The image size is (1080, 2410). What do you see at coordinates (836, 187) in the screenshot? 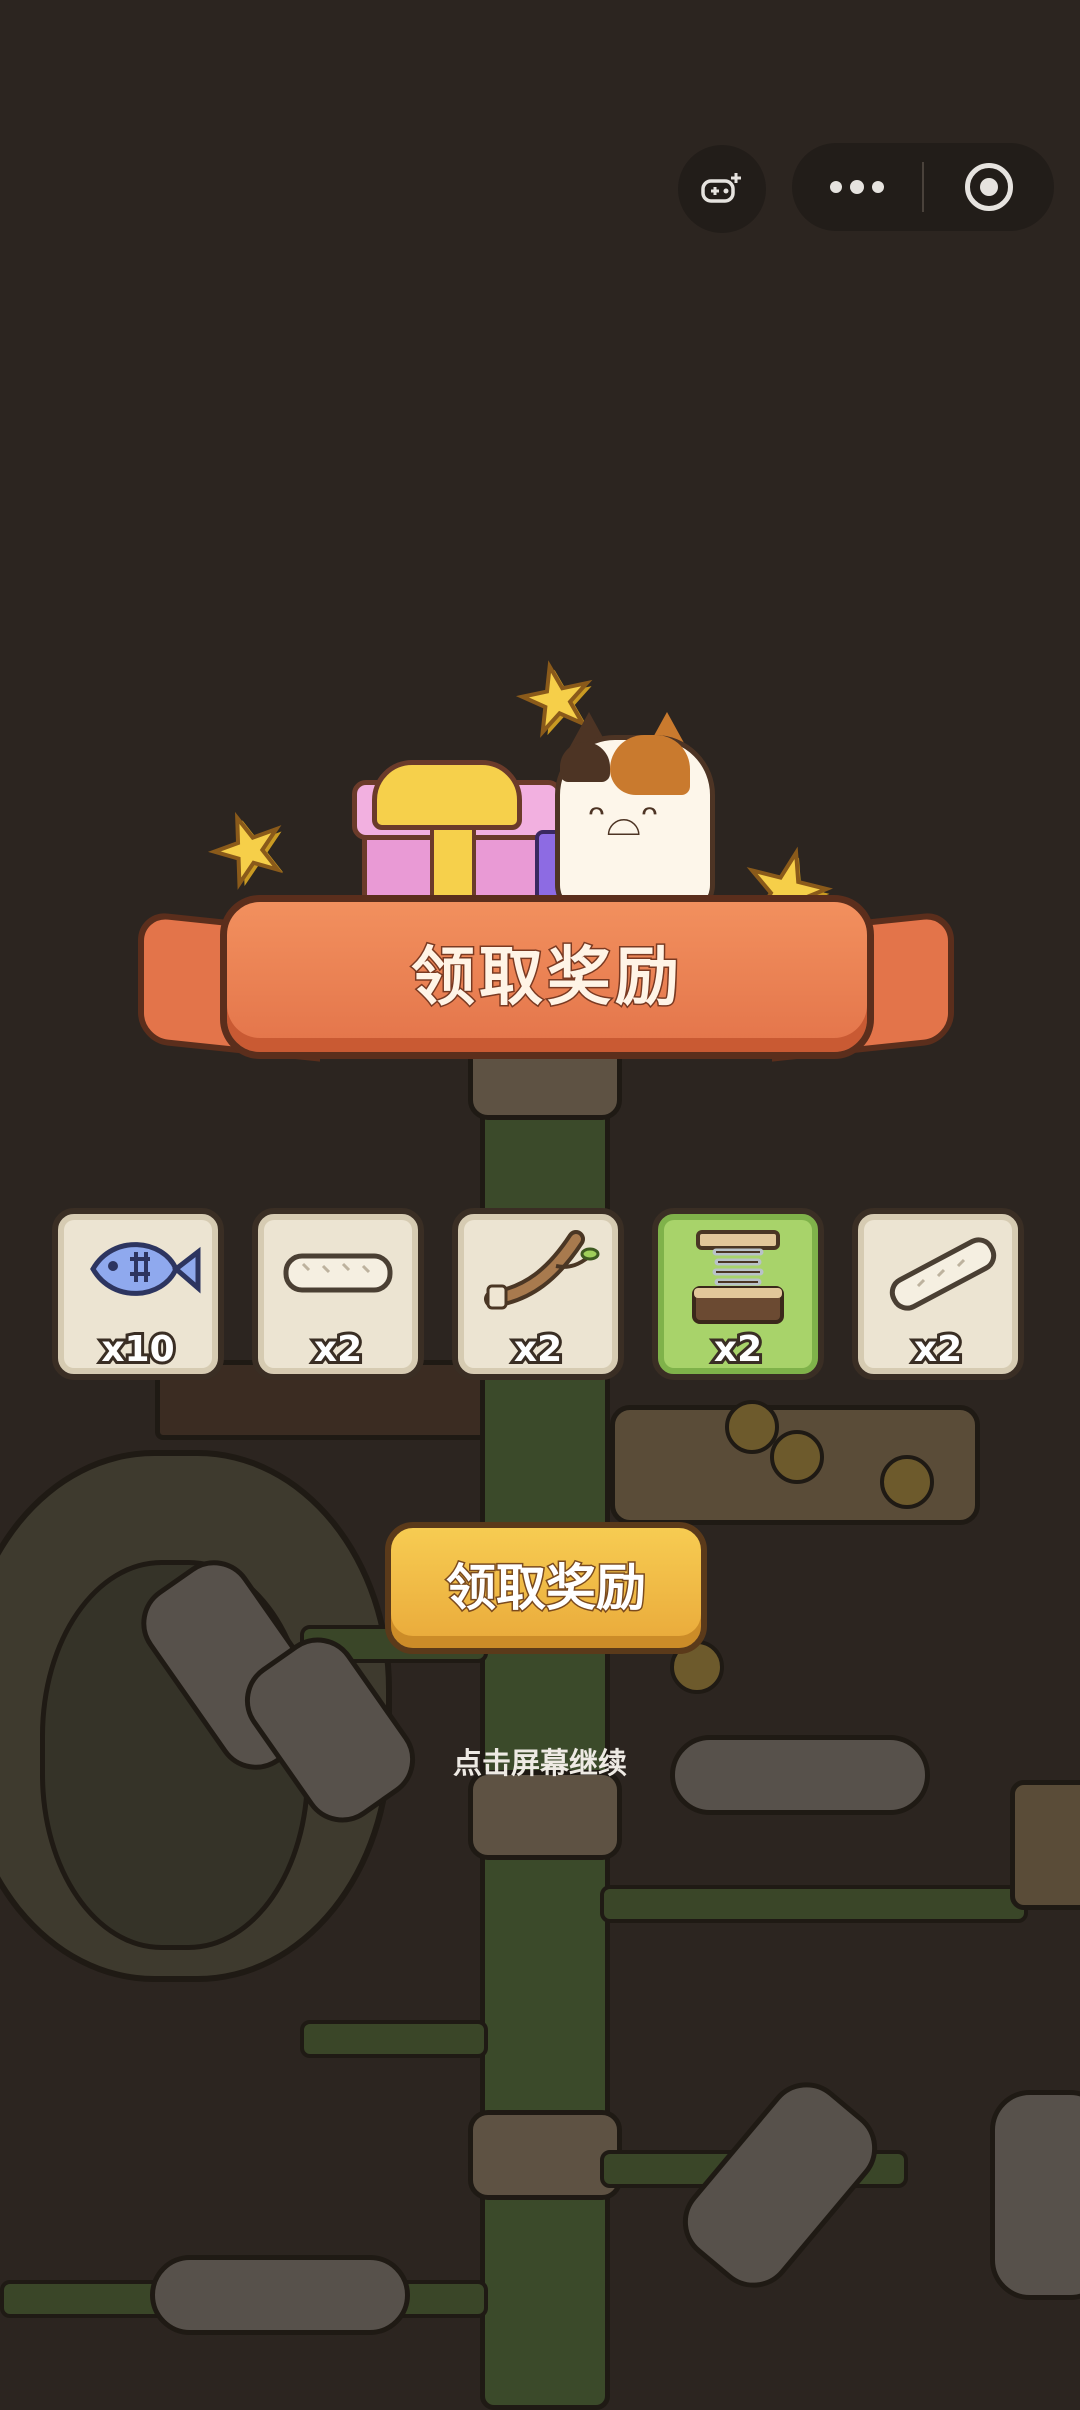
I see `more-dots-icon` at bounding box center [836, 187].